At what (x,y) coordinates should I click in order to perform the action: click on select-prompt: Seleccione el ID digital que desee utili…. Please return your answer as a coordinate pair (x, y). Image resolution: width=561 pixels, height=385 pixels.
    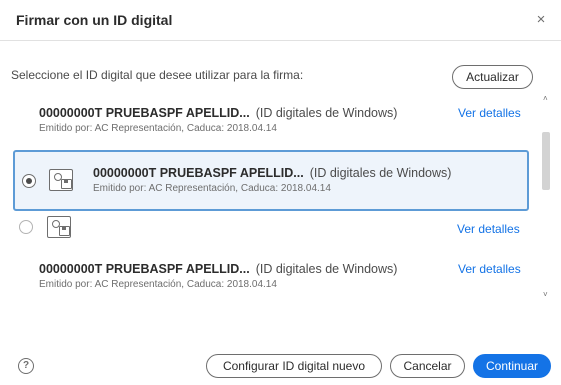
    Looking at the image, I should click on (157, 75).